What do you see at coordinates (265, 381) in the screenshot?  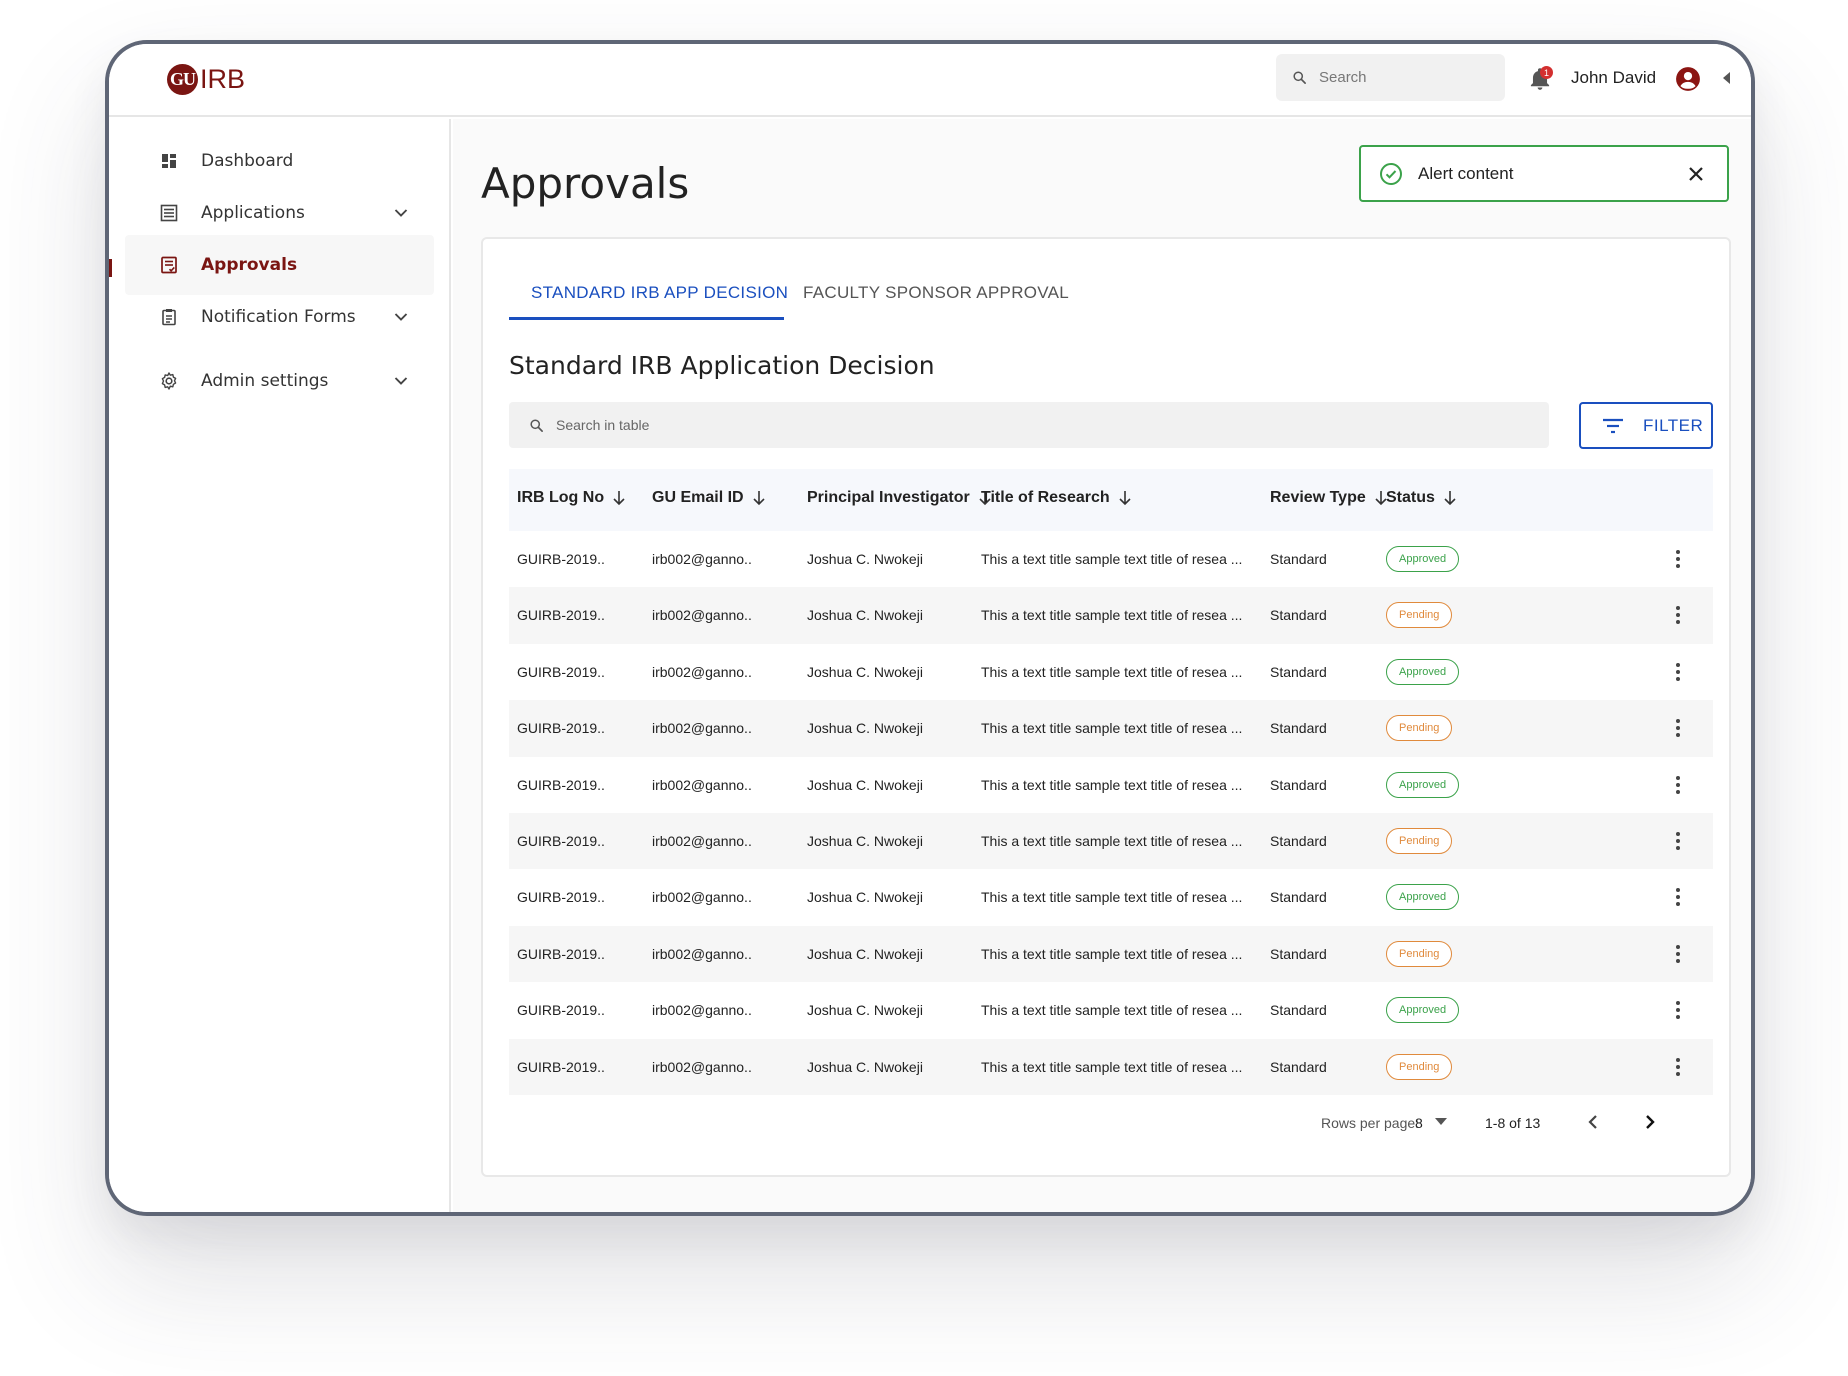 I see `sidebar-item-label: Admin settings` at bounding box center [265, 381].